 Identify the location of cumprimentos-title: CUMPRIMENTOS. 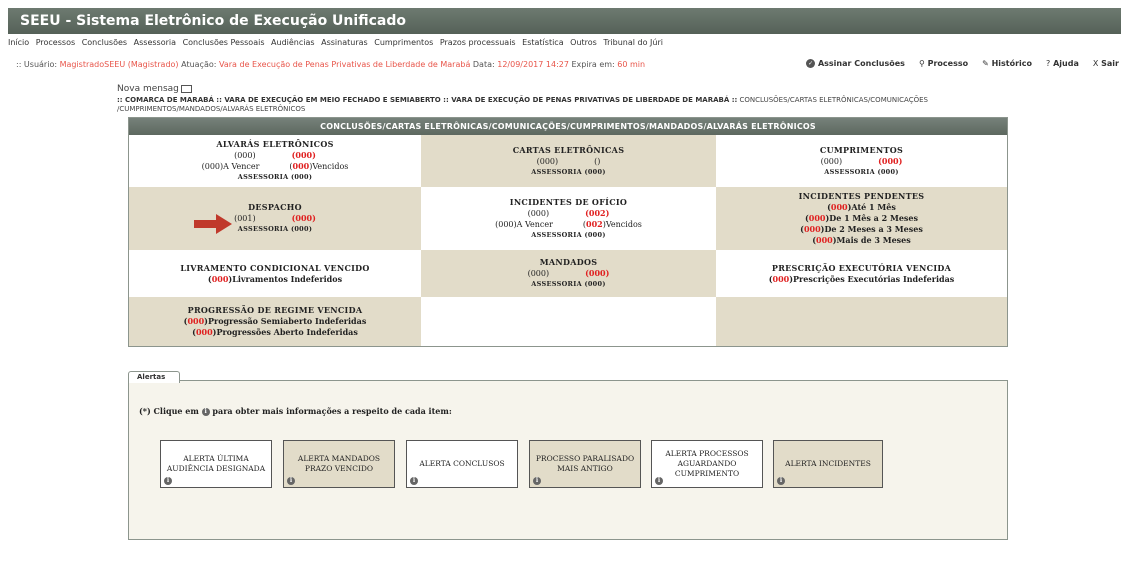
(861, 149).